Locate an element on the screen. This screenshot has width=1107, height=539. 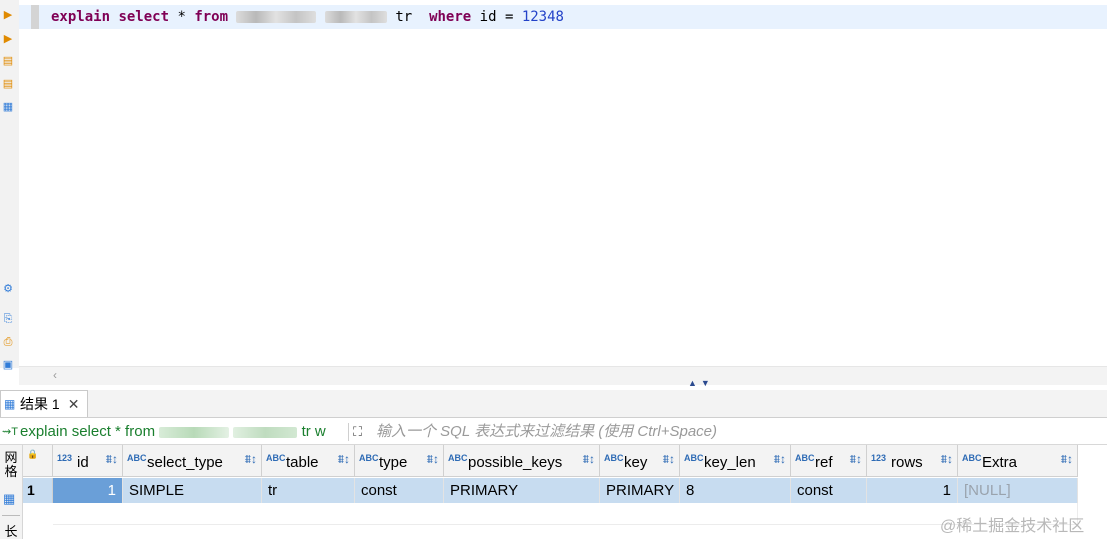
column-header-rows: 123 rows ⩩↕ is located at coordinates (912, 461).